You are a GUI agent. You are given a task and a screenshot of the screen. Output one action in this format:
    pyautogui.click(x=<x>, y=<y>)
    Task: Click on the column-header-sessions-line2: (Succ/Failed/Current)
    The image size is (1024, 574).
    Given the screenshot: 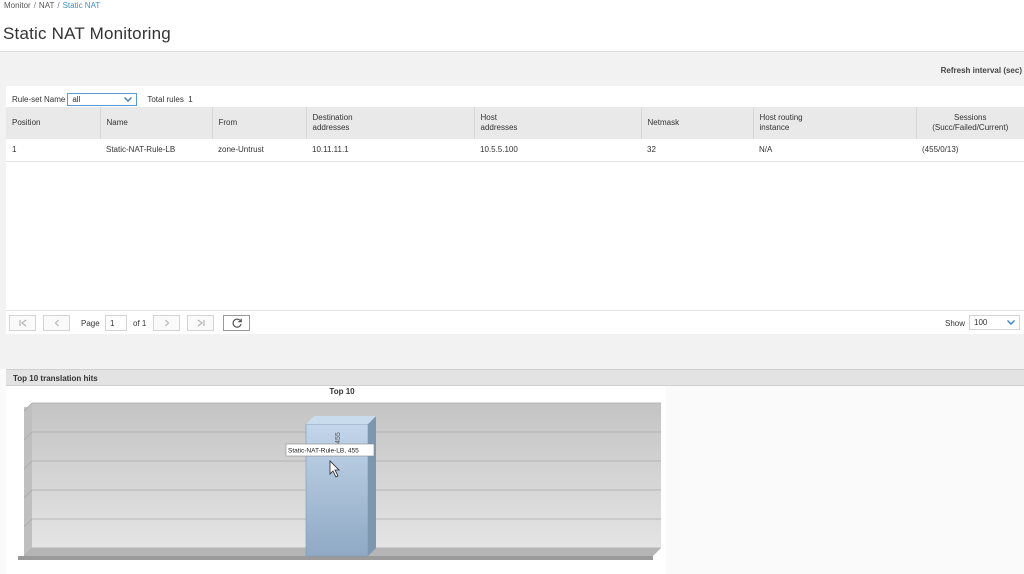 What is the action you would take?
    pyautogui.click(x=970, y=127)
    